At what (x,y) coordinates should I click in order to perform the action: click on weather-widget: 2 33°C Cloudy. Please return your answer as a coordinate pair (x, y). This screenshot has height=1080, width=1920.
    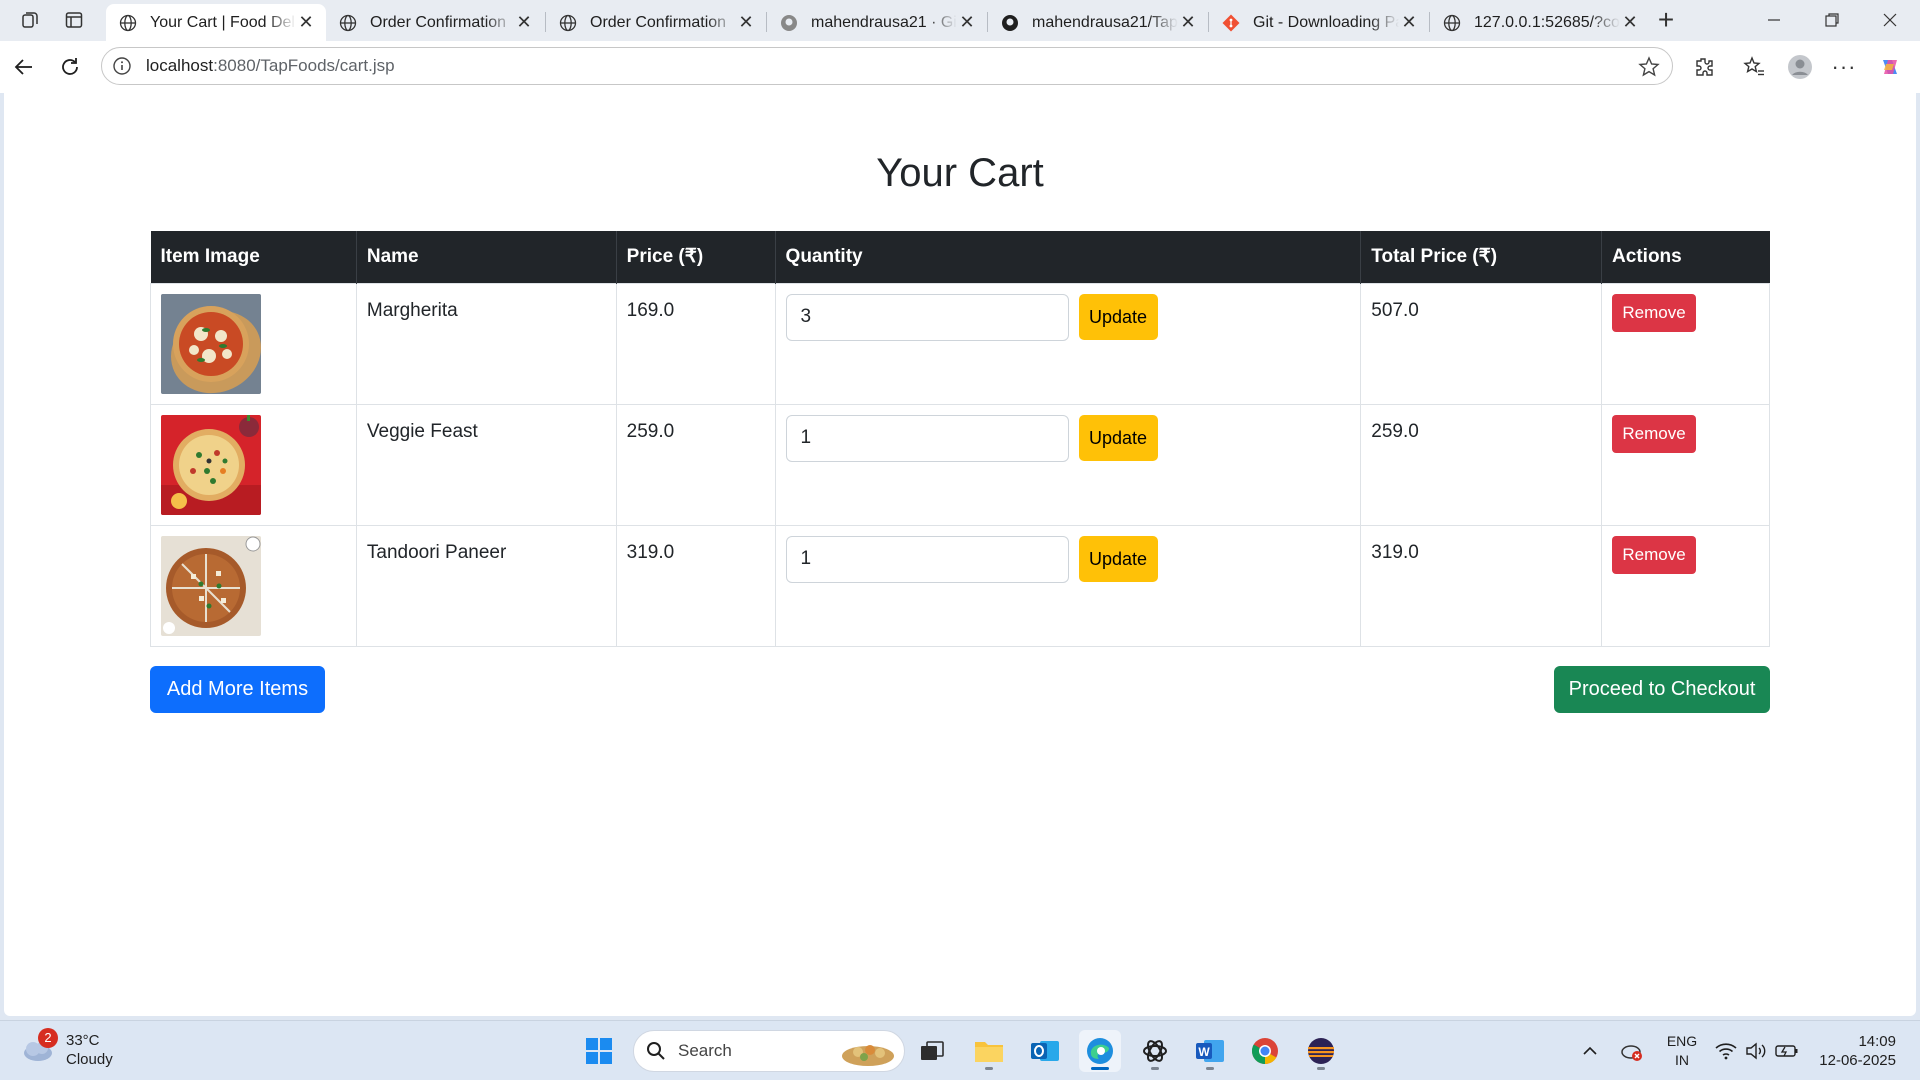
    Looking at the image, I should click on (66, 1048).